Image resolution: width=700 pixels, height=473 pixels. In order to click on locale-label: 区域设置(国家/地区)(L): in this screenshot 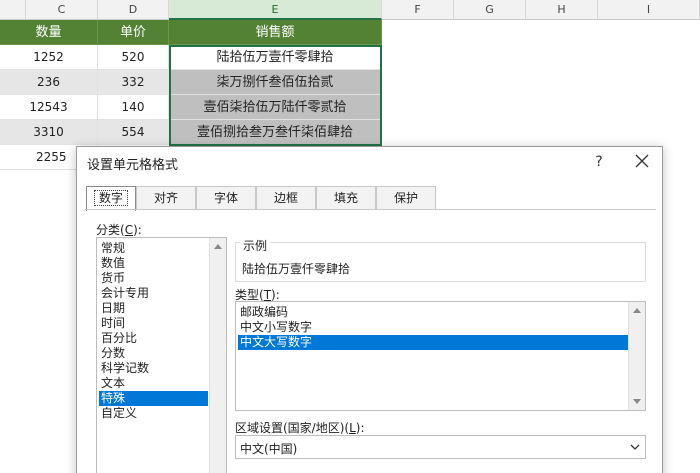, I will do `click(300, 427)`.